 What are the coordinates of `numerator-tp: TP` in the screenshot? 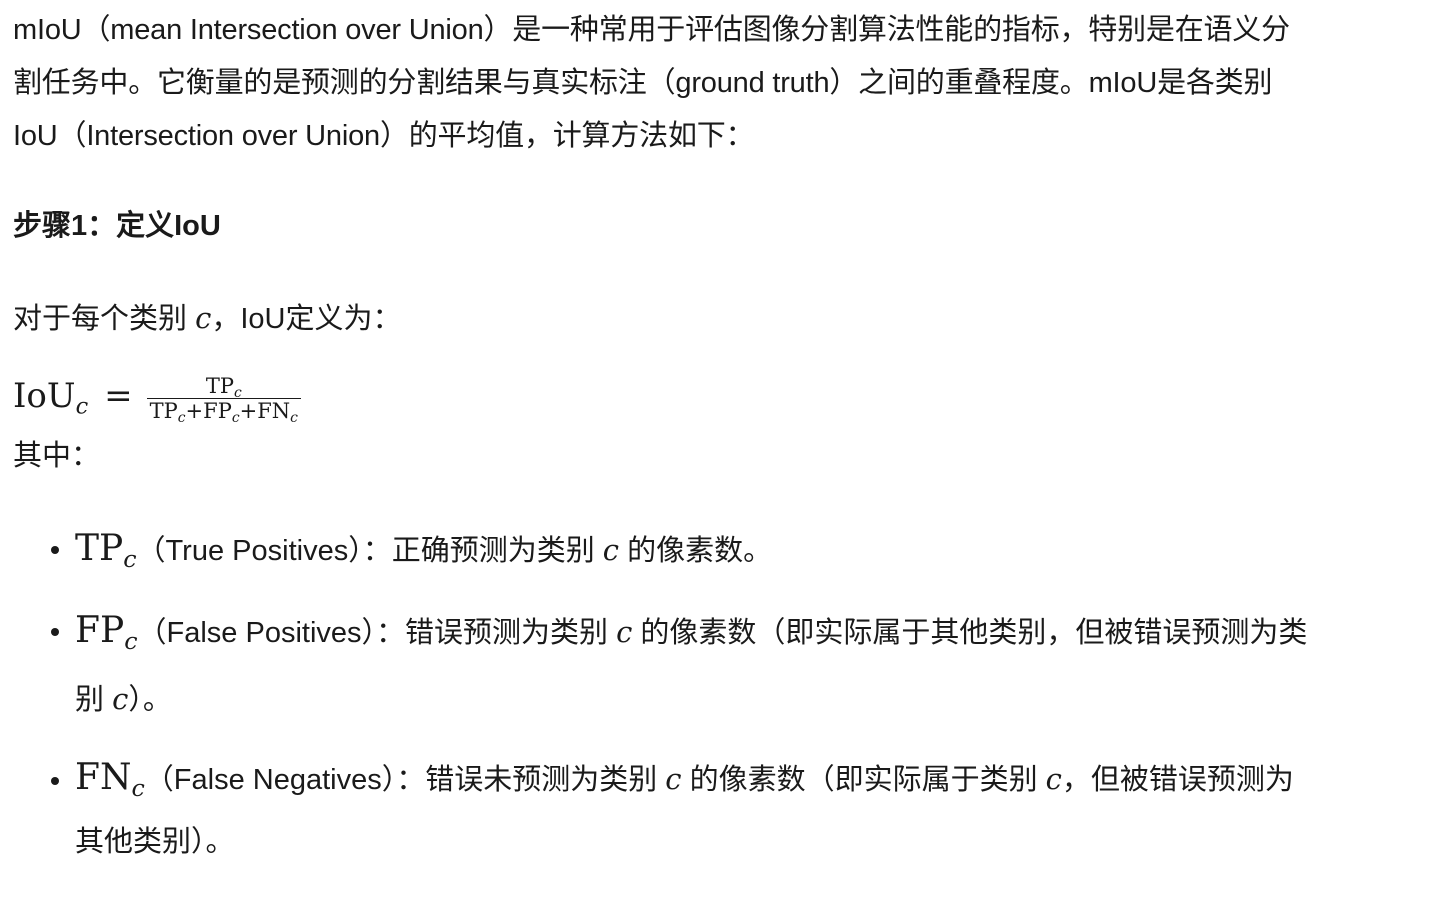 It's located at (219, 385).